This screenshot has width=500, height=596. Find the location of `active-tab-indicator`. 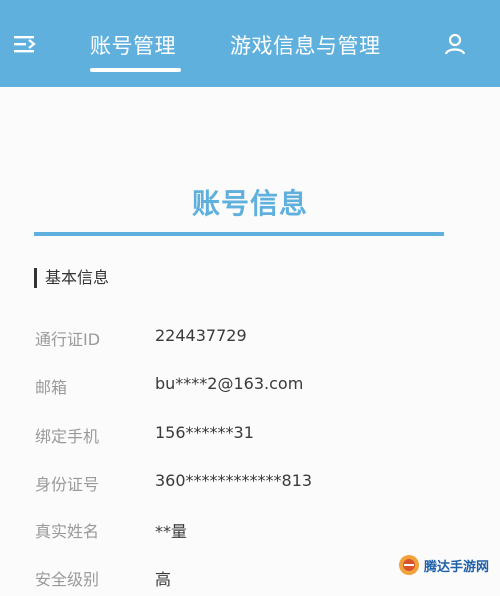

active-tab-indicator is located at coordinates (135, 70).